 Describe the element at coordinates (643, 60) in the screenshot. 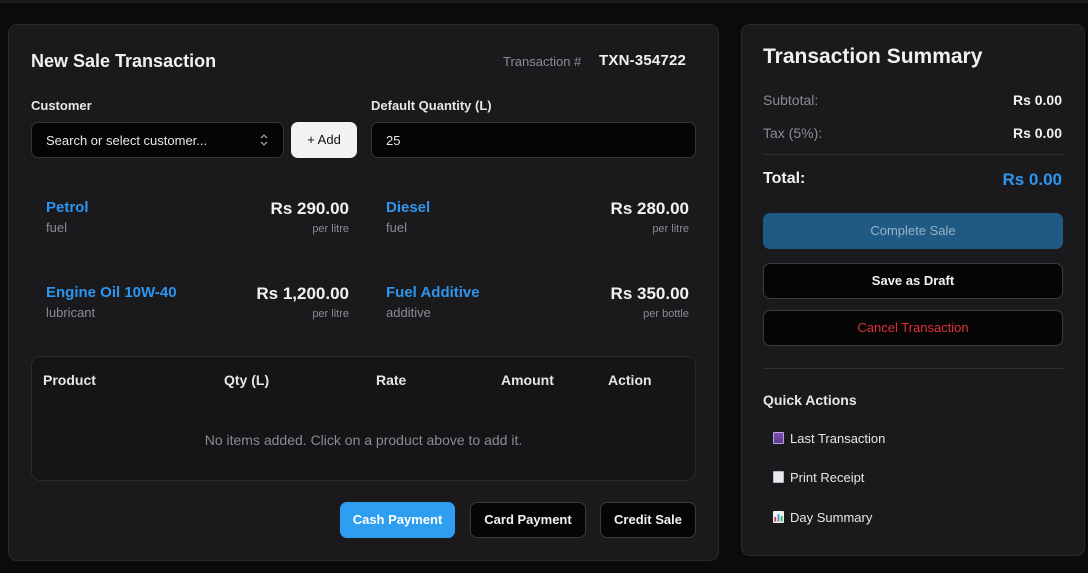

I see `transaction-number: TXN-354722` at that location.